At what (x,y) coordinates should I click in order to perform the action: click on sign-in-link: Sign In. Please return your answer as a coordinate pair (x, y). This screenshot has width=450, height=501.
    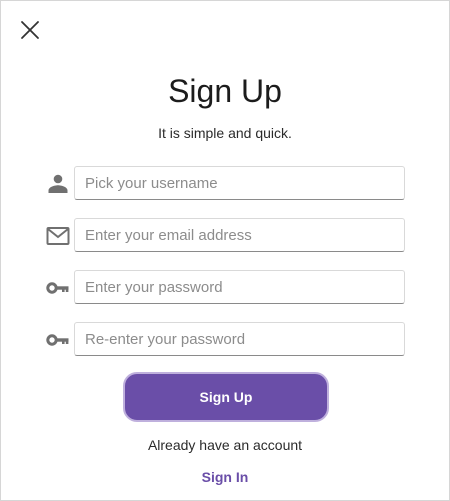
    Looking at the image, I should click on (225, 477).